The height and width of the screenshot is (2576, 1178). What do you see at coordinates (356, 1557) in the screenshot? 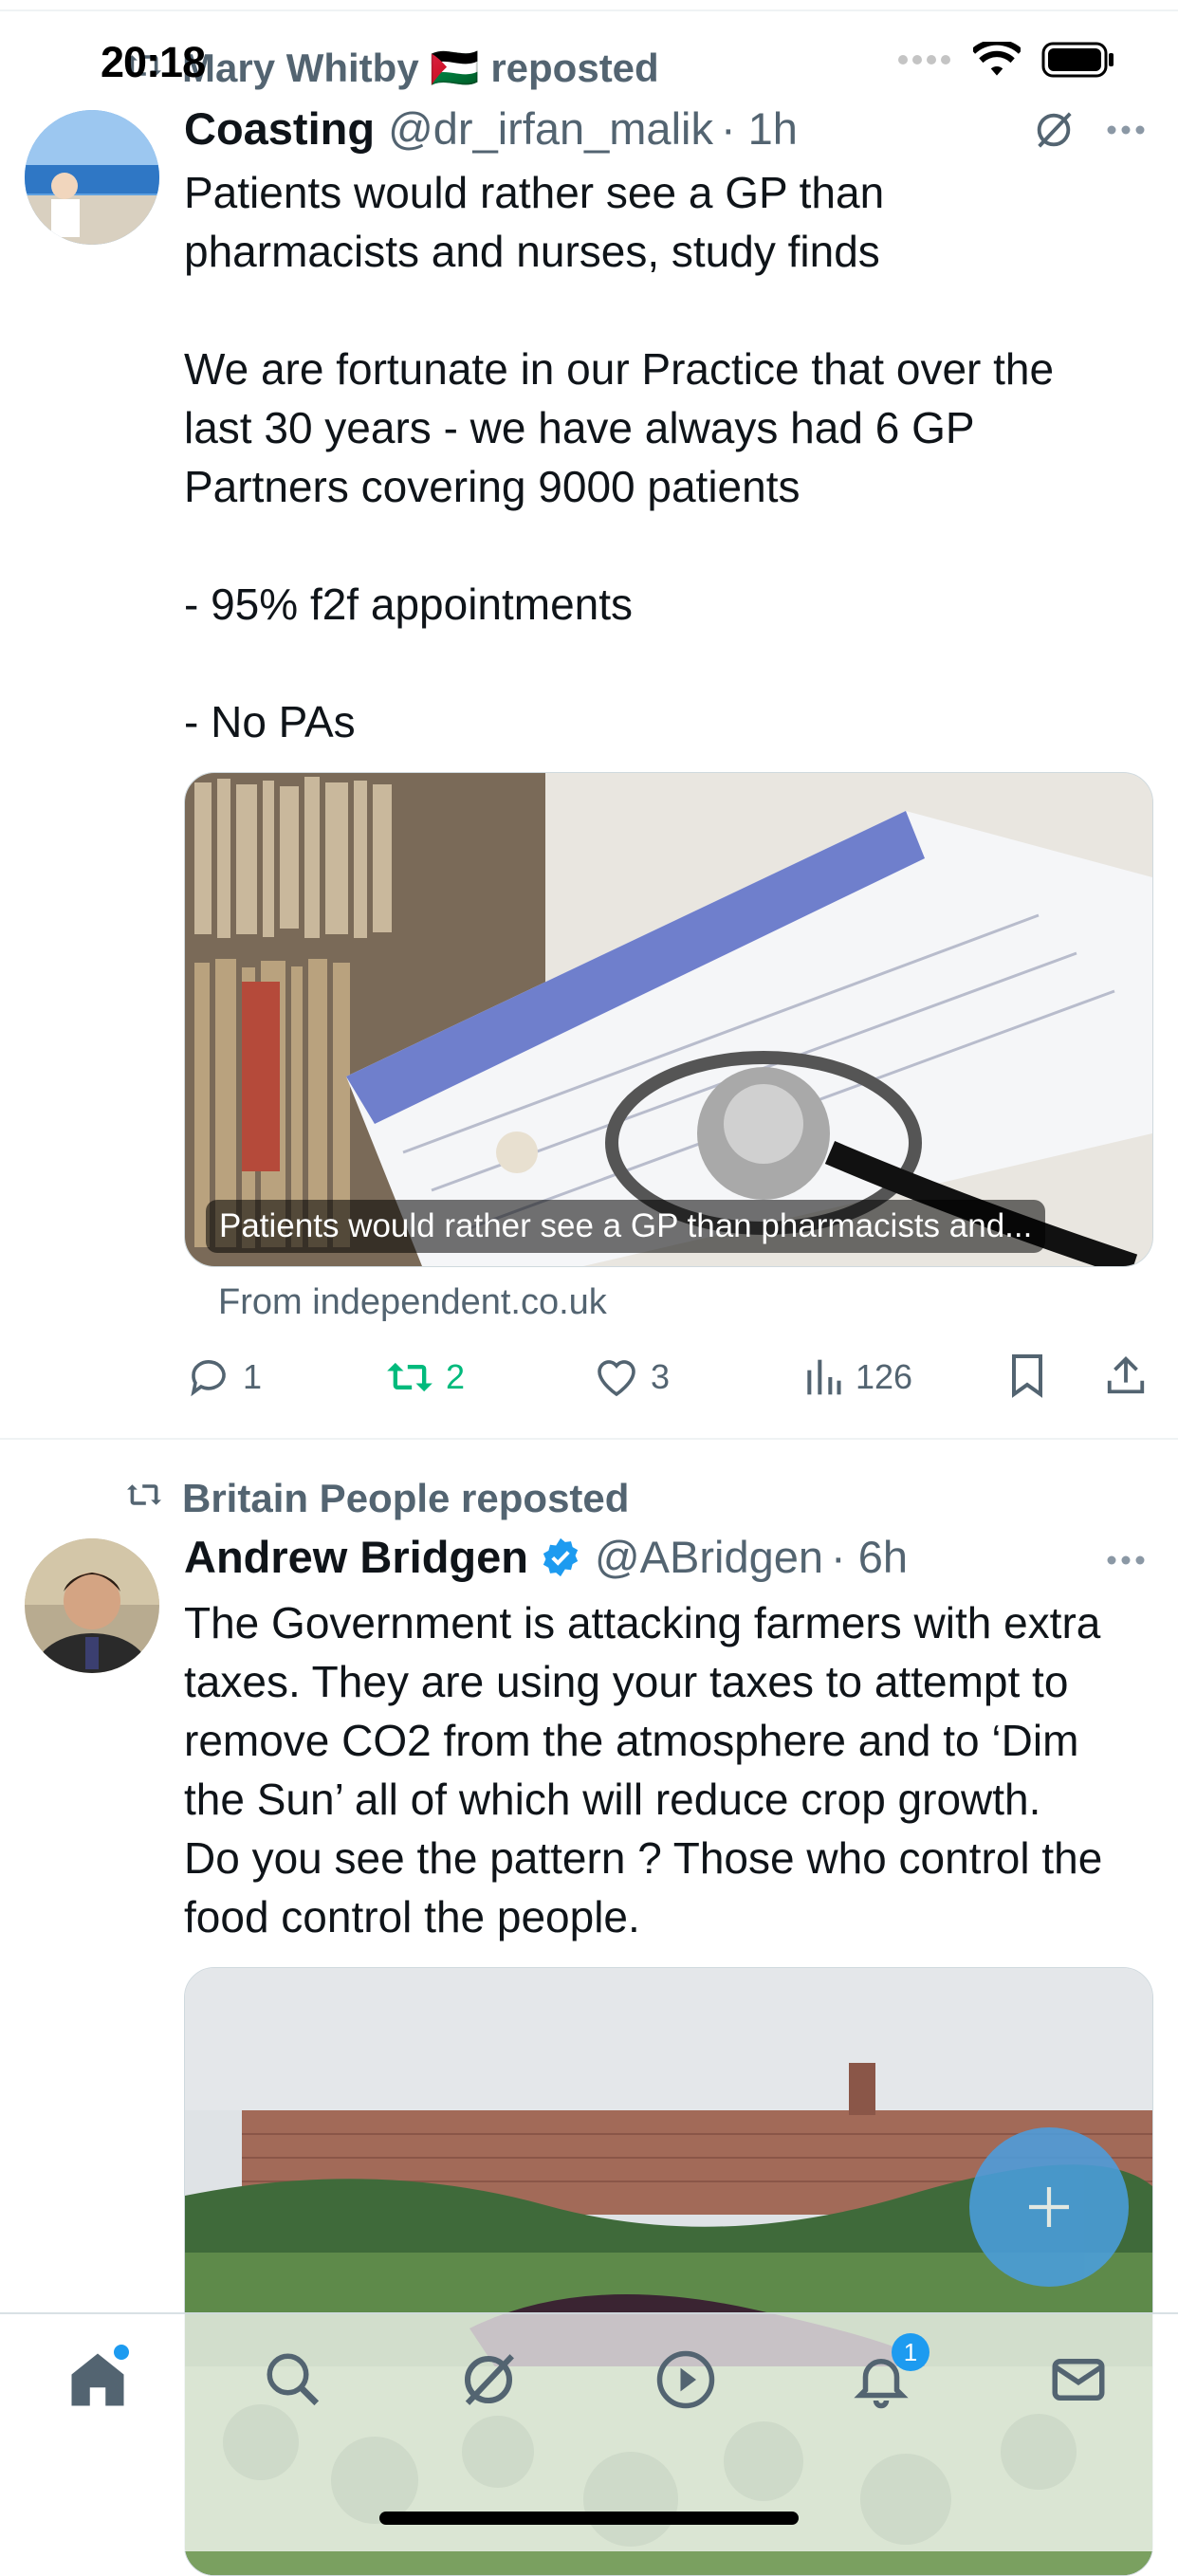
I see `author-name: Andrew Bridgen` at bounding box center [356, 1557].